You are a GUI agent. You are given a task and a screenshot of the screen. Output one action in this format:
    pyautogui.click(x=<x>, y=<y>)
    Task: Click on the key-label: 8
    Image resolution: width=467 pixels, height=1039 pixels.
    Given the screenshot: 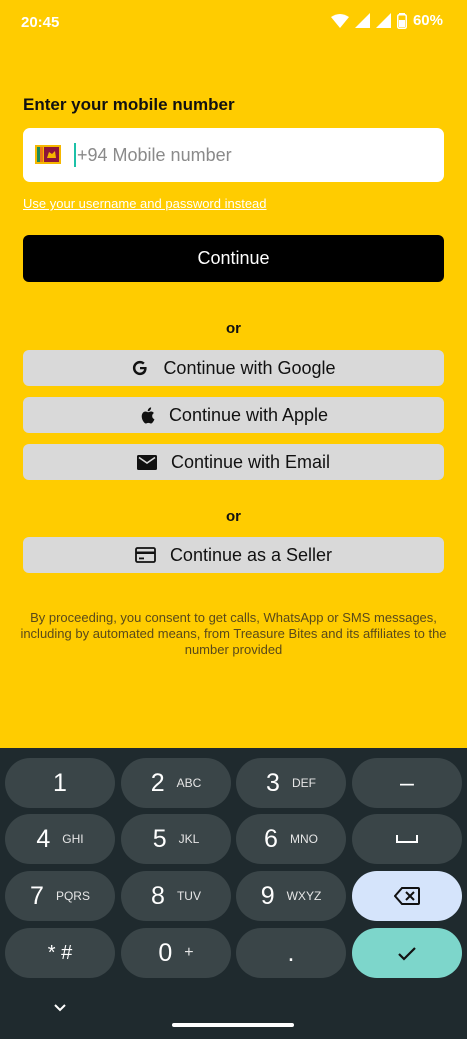 What is the action you would take?
    pyautogui.click(x=158, y=895)
    